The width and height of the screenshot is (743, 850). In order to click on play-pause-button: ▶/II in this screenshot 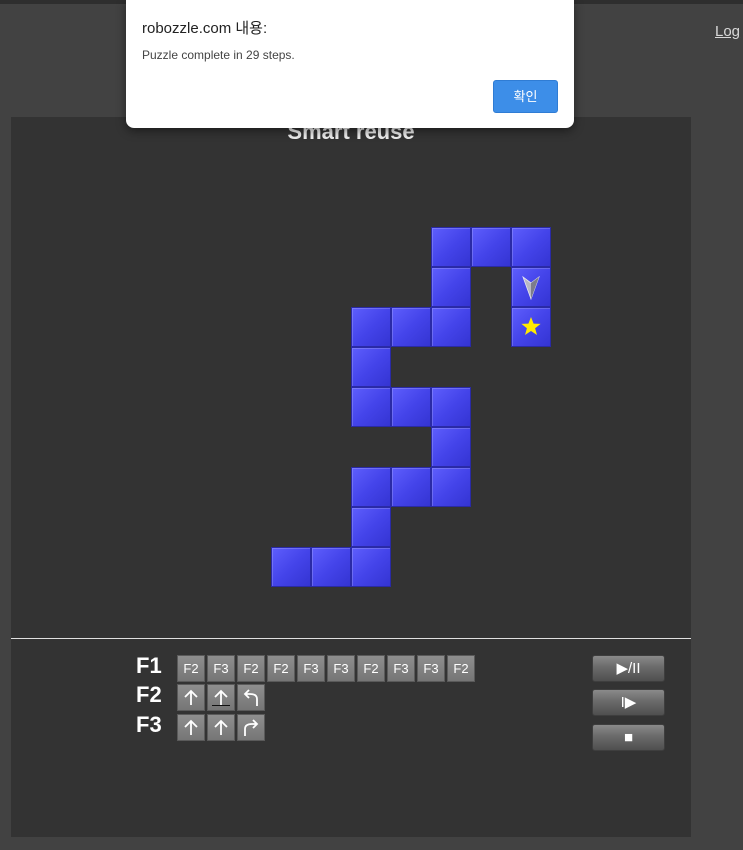, I will do `click(628, 668)`.